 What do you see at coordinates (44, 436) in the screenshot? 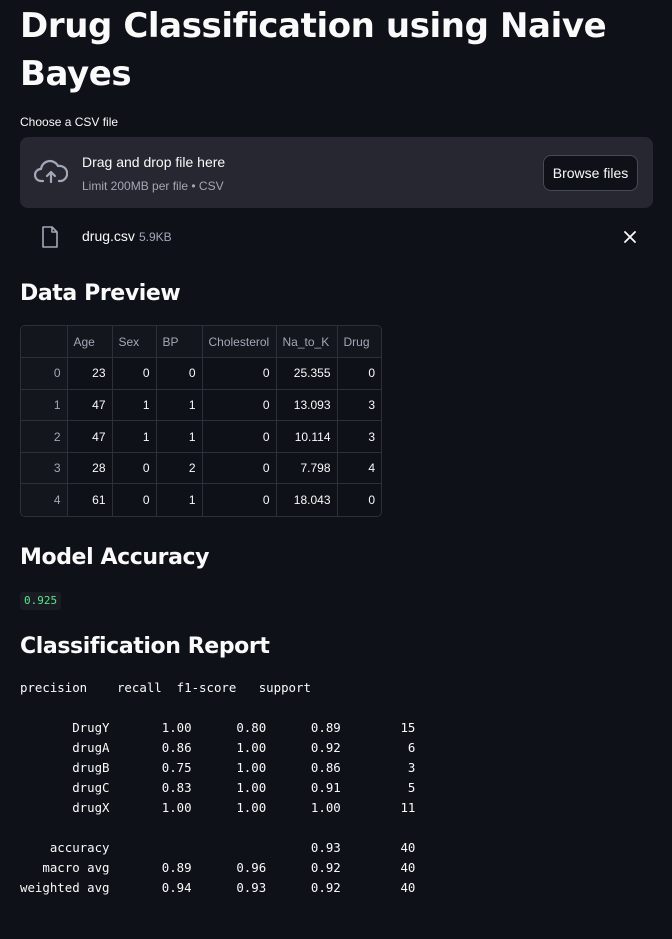
I see `row-index: 2` at bounding box center [44, 436].